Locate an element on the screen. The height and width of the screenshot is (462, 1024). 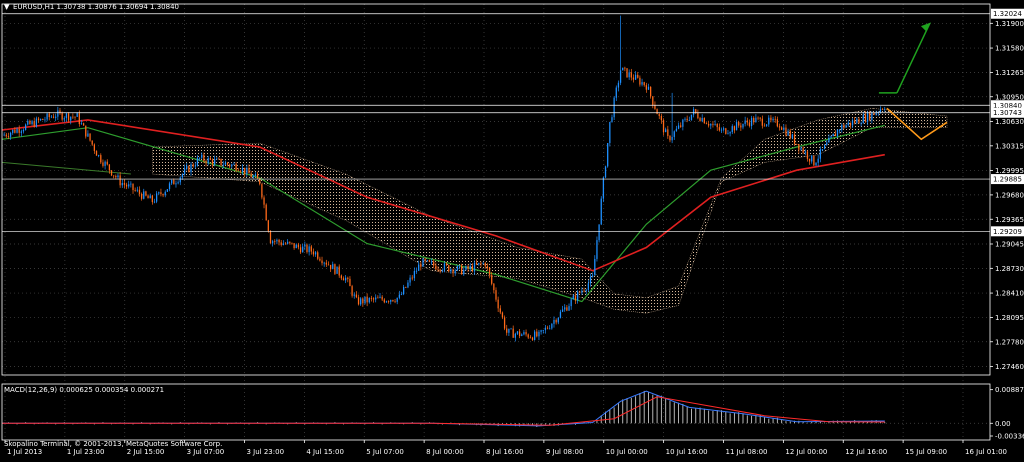
price-tick-label: 1.28095 is located at coordinates (1009, 318).